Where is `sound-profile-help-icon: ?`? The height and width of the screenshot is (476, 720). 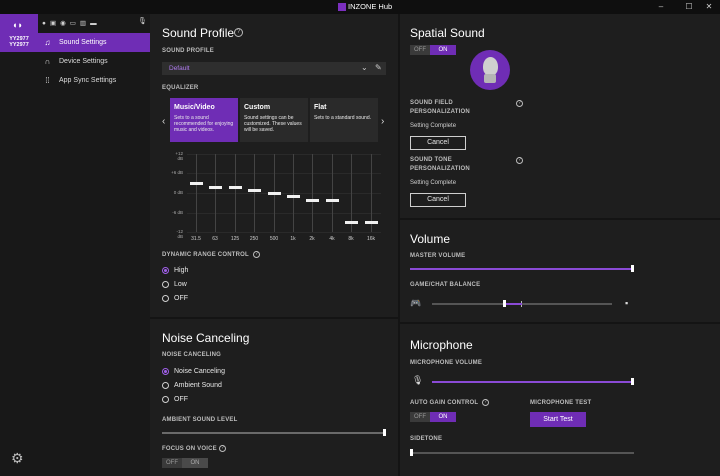 sound-profile-help-icon: ? is located at coordinates (238, 32).